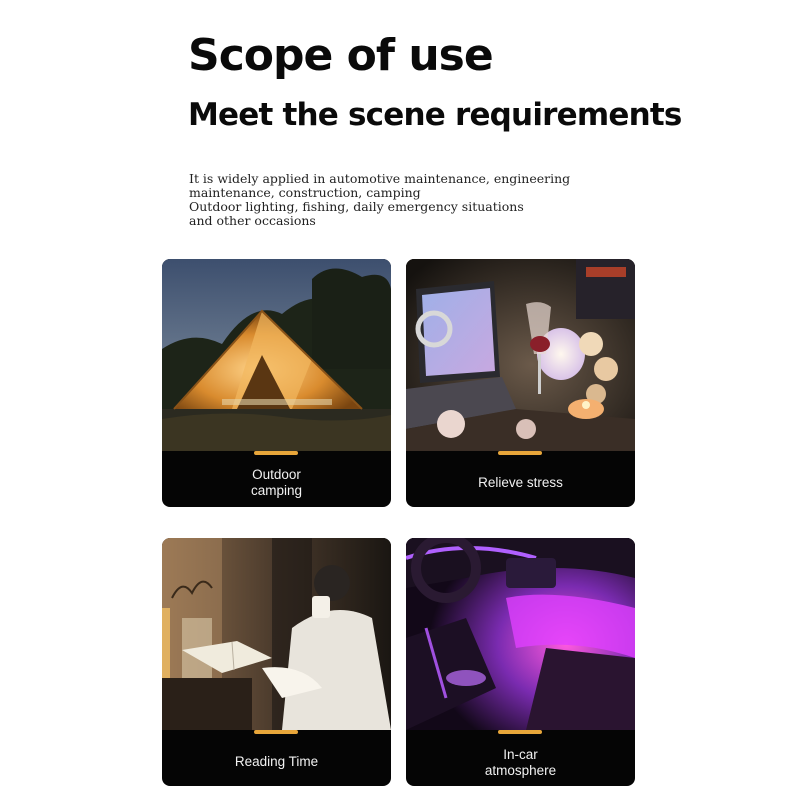 Image resolution: width=800 pixels, height=800 pixels. I want to click on card-label: Relieve stress, so click(520, 483).